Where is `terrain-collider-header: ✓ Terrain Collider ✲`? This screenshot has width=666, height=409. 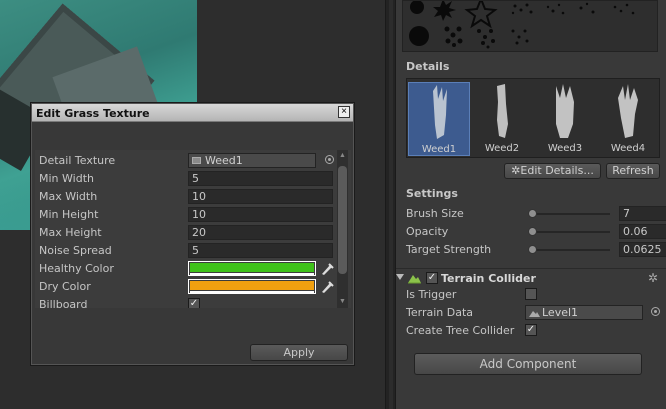 terrain-collider-header: ✓ Terrain Collider ✲ is located at coordinates (531, 278).